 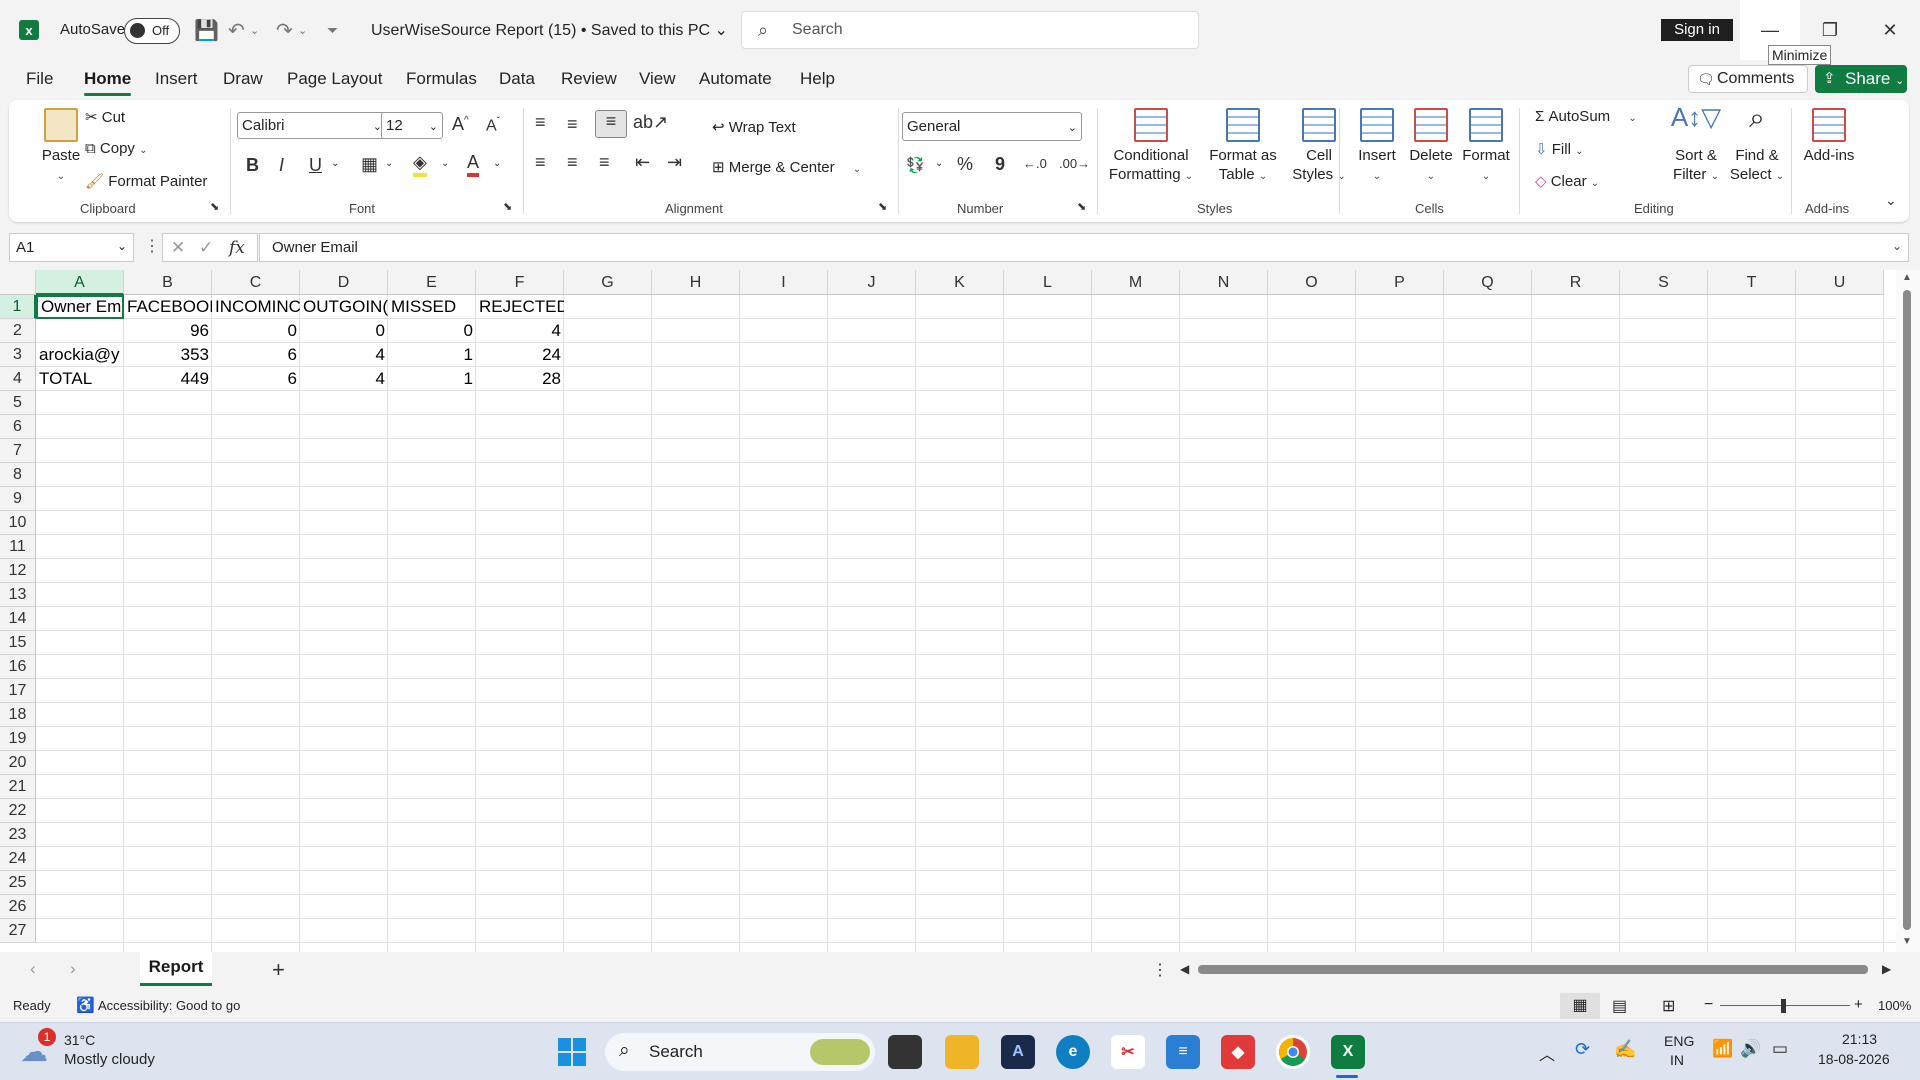 I want to click on tab-automate: Automate, so click(x=735, y=79).